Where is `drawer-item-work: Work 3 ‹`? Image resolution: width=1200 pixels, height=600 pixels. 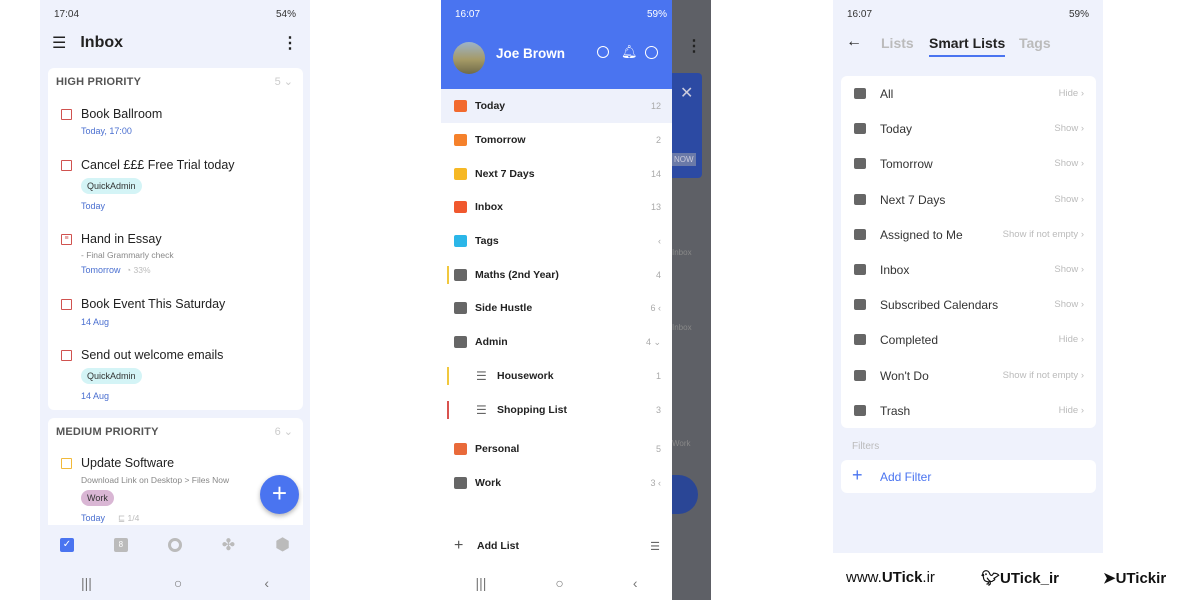 drawer-item-work: Work 3 ‹ is located at coordinates (556, 483).